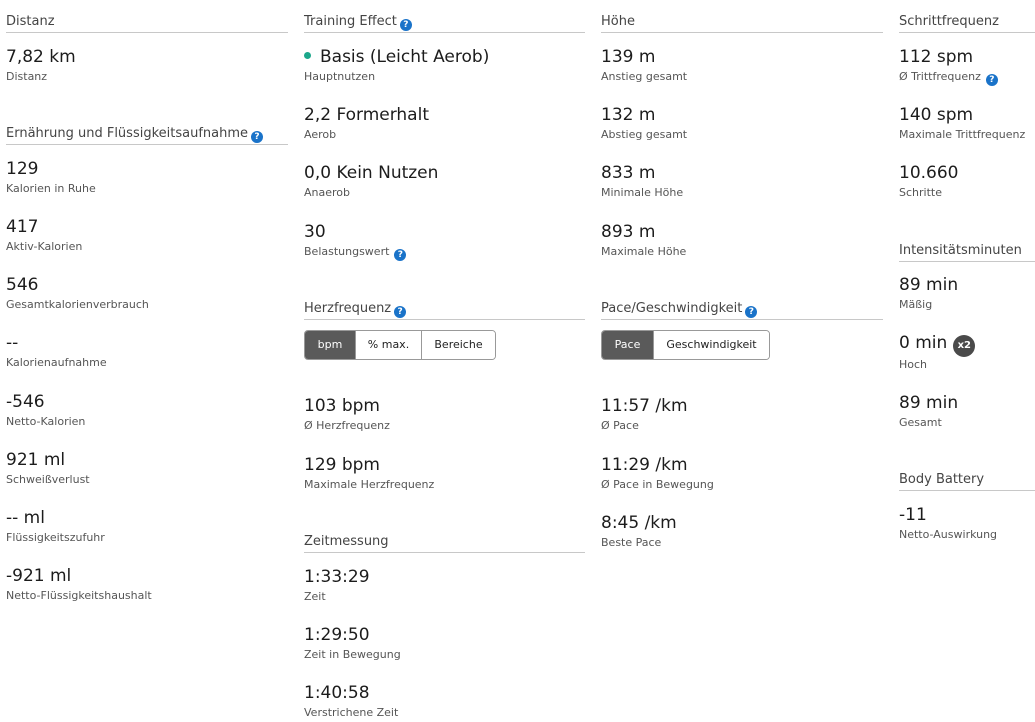 This screenshot has height=722, width=1035. What do you see at coordinates (327, 192) in the screenshot?
I see `stat-label: Anaerob` at bounding box center [327, 192].